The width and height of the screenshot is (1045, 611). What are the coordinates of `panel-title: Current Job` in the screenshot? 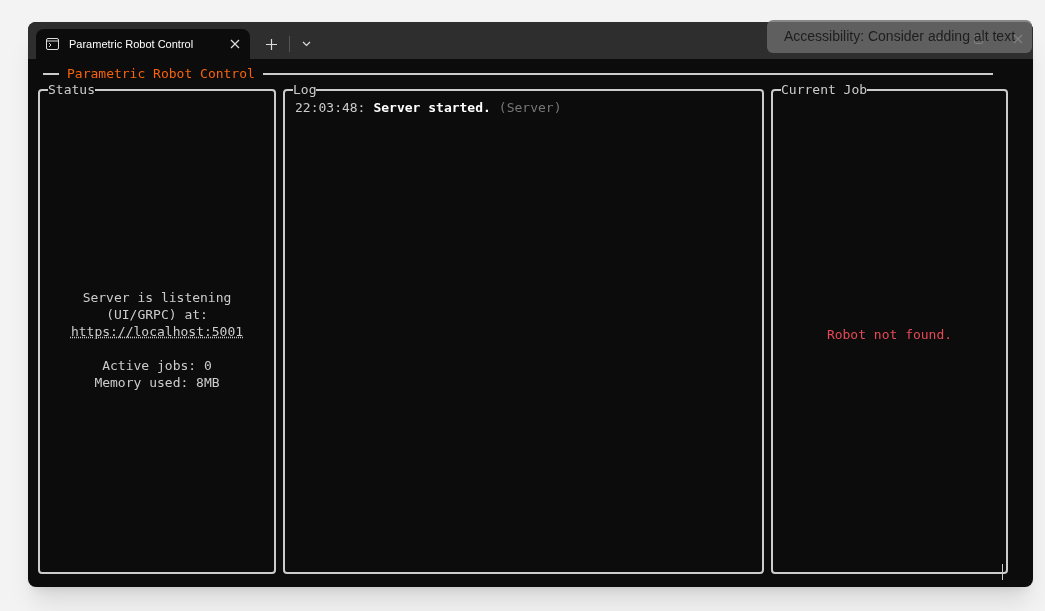 It's located at (824, 90).